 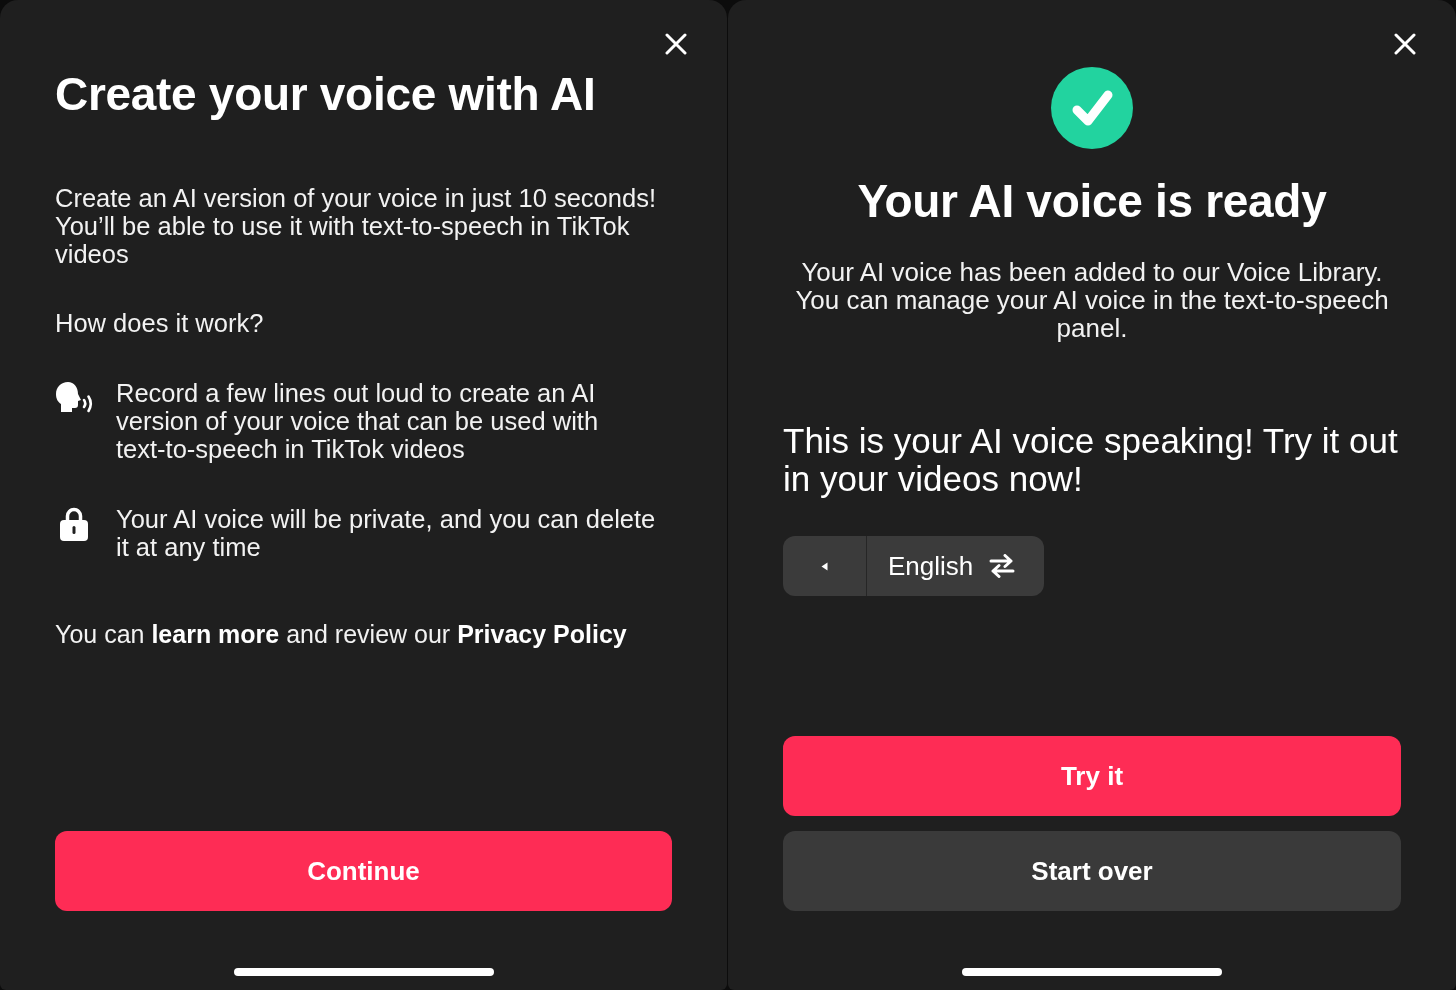 What do you see at coordinates (1092, 776) in the screenshot?
I see `action-button: Try it` at bounding box center [1092, 776].